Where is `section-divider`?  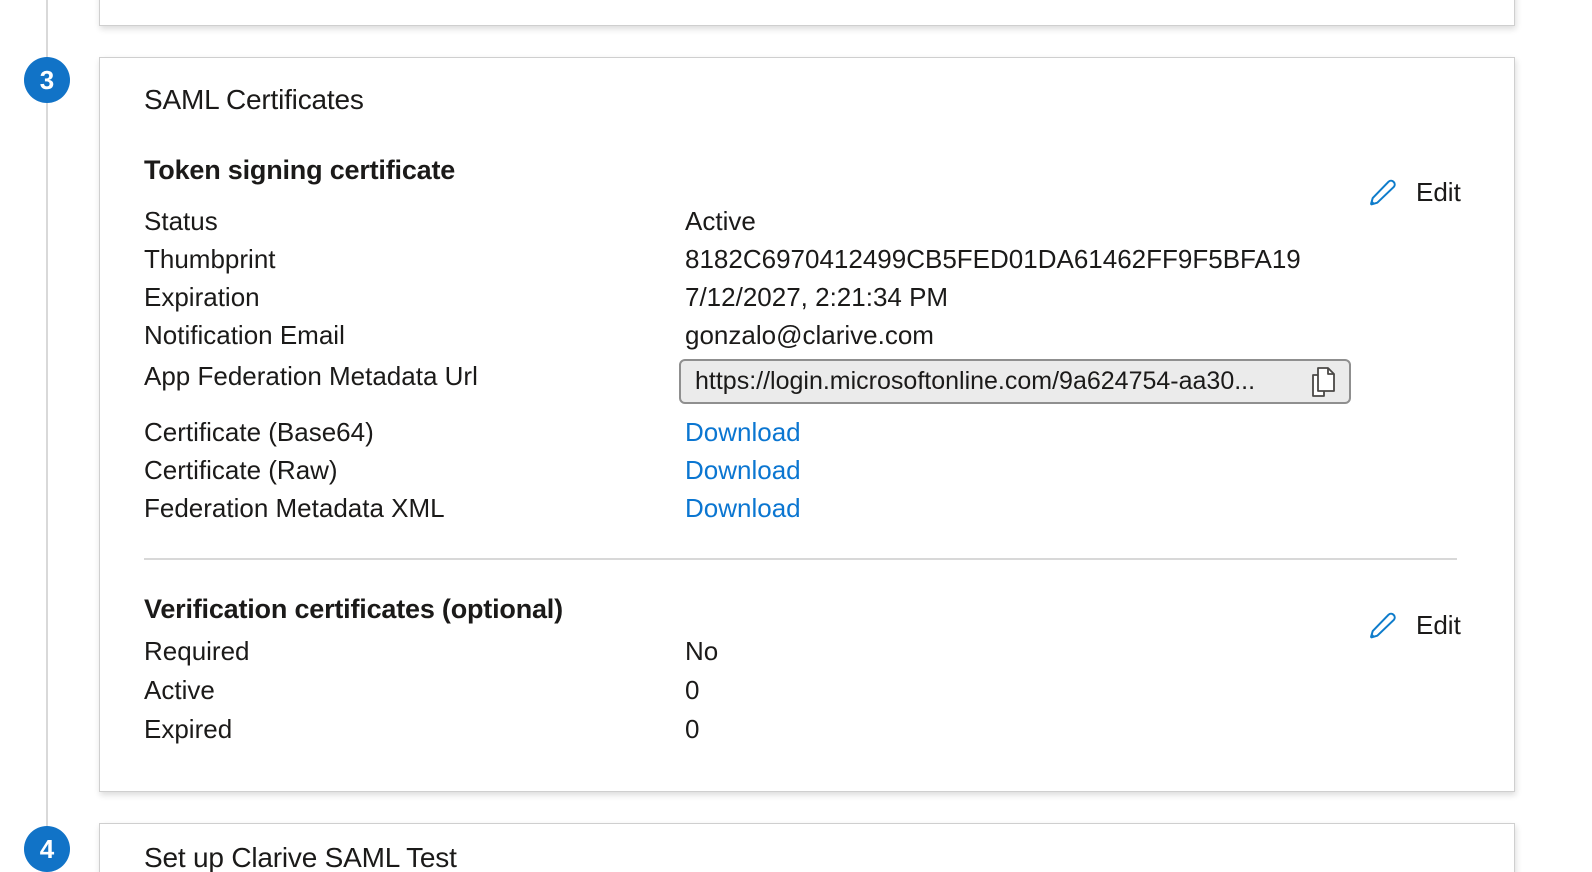
section-divider is located at coordinates (800, 559).